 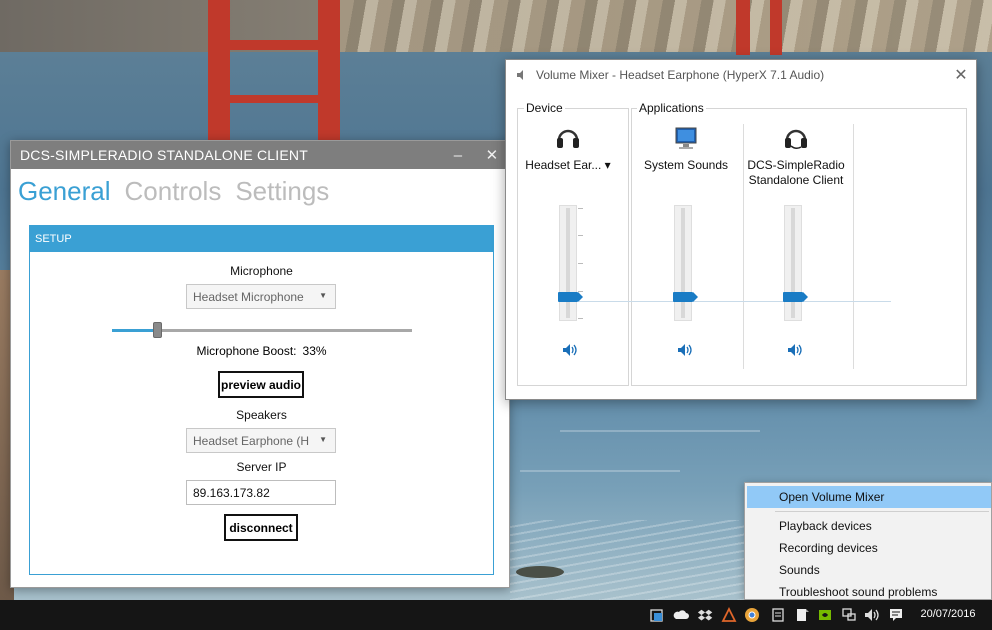 I want to click on mixer-channel-device: Headset Ear... ▾, so click(x=568, y=148).